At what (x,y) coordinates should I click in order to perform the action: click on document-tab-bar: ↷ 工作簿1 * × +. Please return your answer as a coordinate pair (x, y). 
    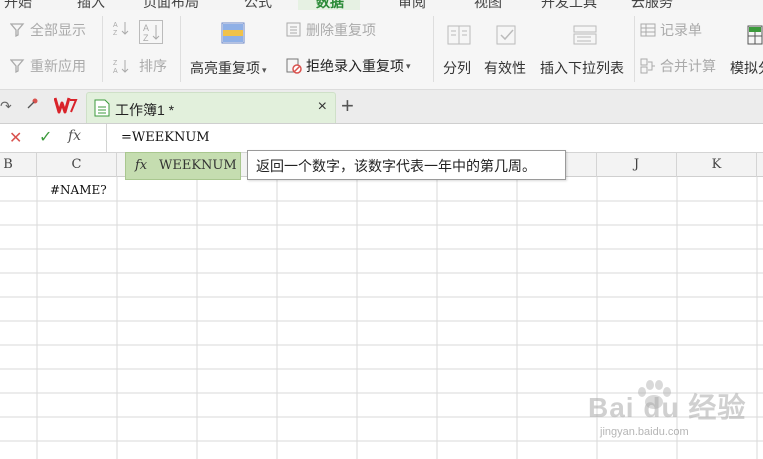
    Looking at the image, I should click on (381, 107).